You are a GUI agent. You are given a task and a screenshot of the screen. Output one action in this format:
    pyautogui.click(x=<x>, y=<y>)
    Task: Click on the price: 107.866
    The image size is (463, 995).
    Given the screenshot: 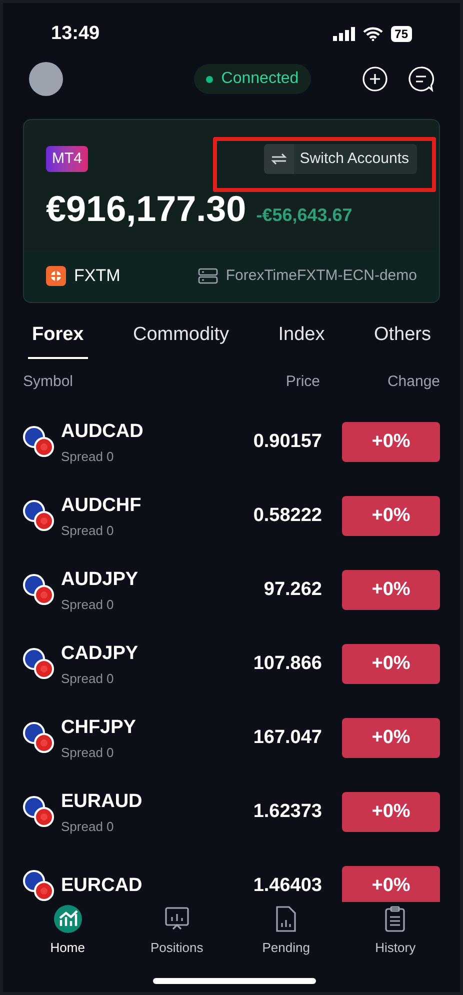 What is the action you would take?
    pyautogui.click(x=287, y=664)
    